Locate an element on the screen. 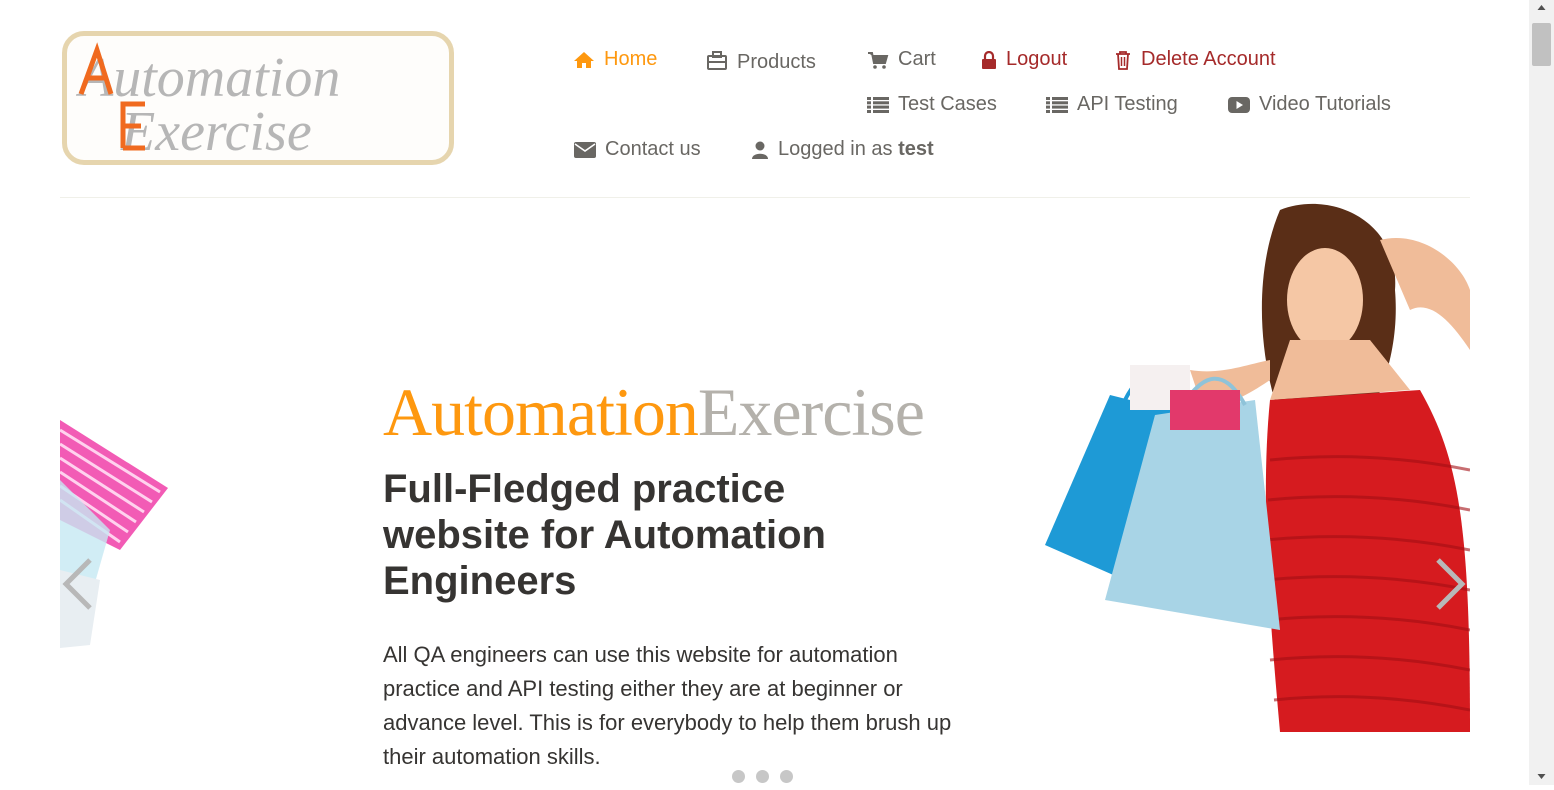  nav-delete-account: Delete Account is located at coordinates (1195, 59).